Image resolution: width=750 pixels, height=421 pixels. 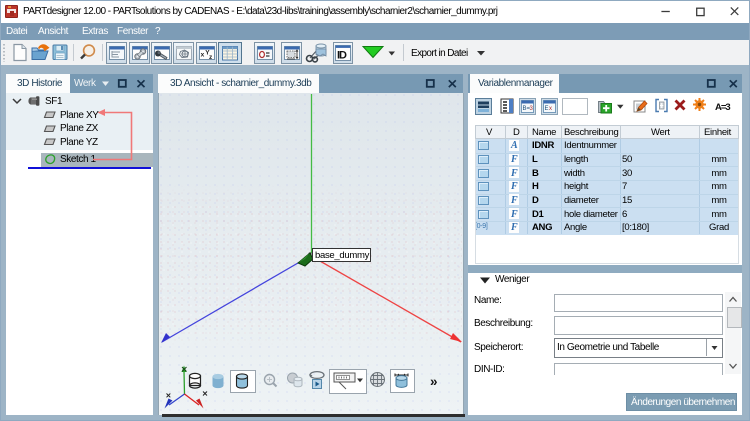 I want to click on svg-text: E, so click(x=547, y=109).